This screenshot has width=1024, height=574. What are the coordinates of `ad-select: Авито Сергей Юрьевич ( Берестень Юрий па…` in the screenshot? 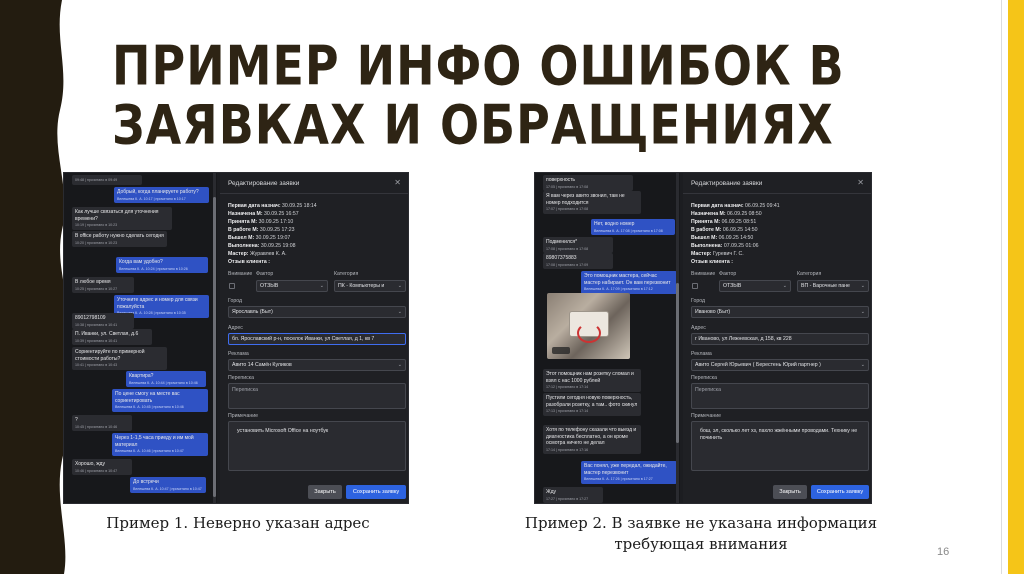 It's located at (780, 365).